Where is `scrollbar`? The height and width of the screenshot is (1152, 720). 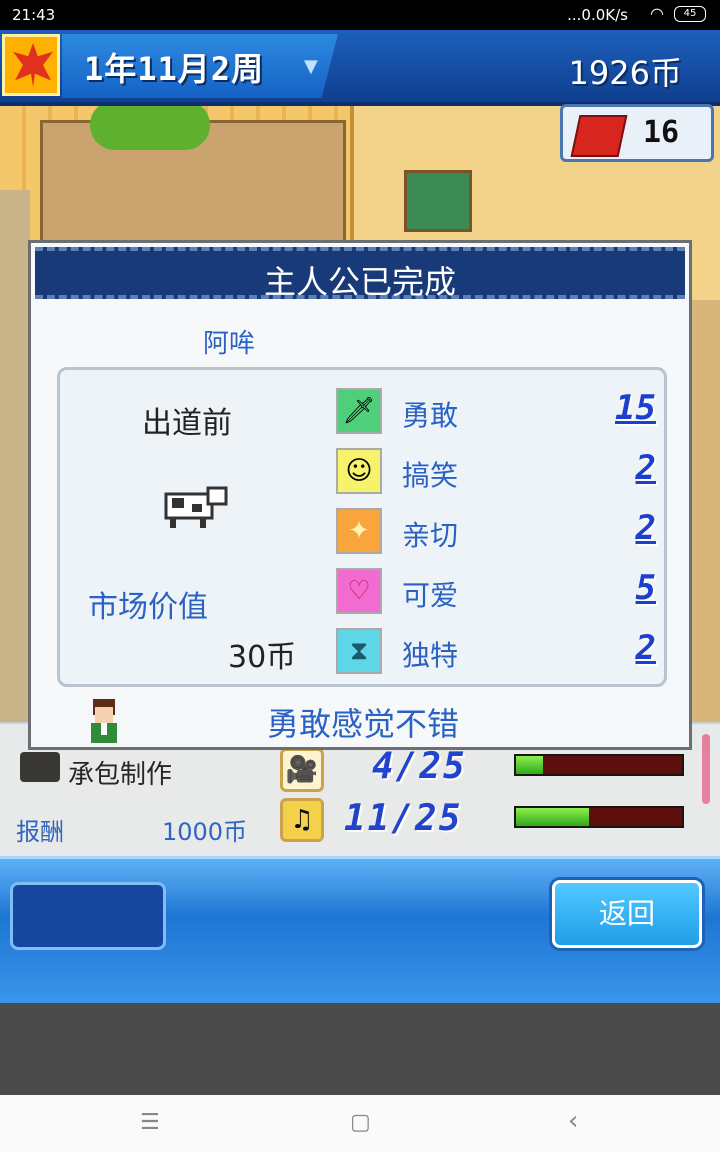 scrollbar is located at coordinates (706, 769).